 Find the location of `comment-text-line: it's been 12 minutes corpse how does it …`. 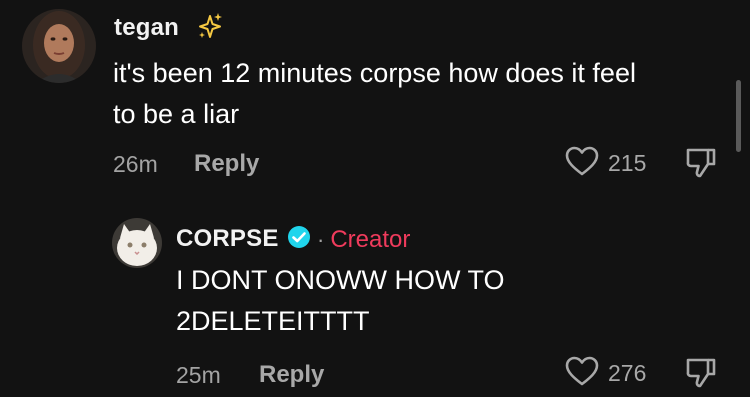

comment-text-line: it's been 12 minutes corpse how does it … is located at coordinates (374, 73).